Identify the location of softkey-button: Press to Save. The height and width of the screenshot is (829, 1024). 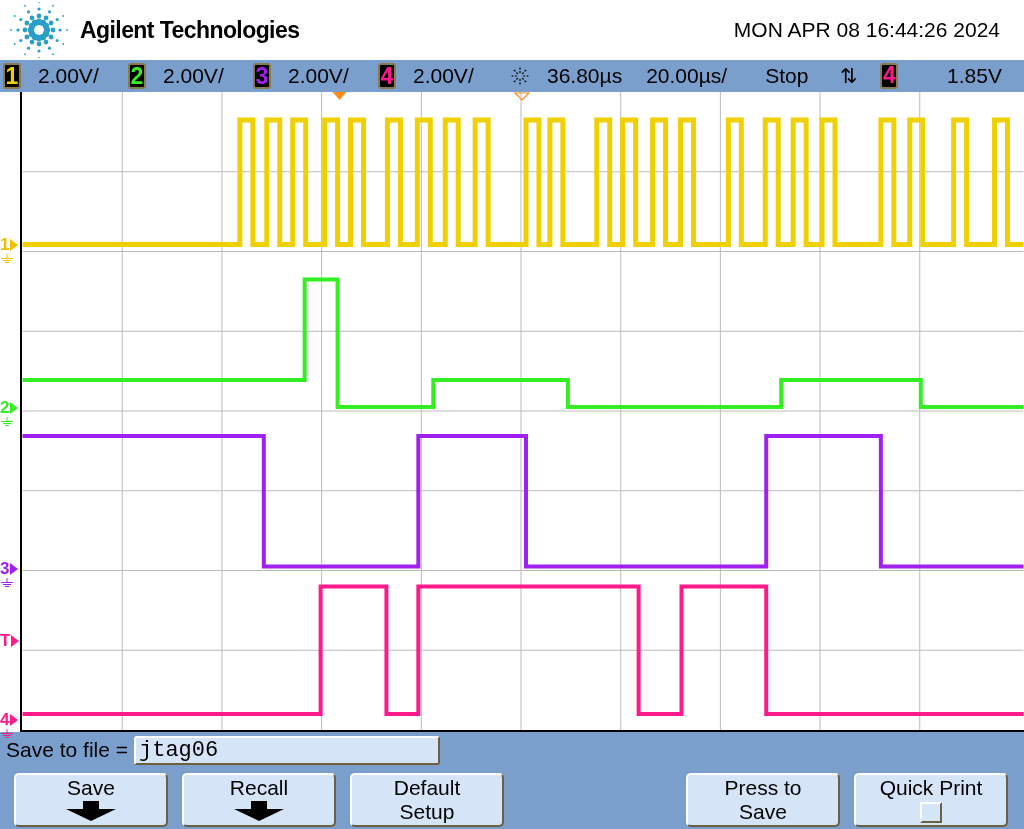
(763, 800).